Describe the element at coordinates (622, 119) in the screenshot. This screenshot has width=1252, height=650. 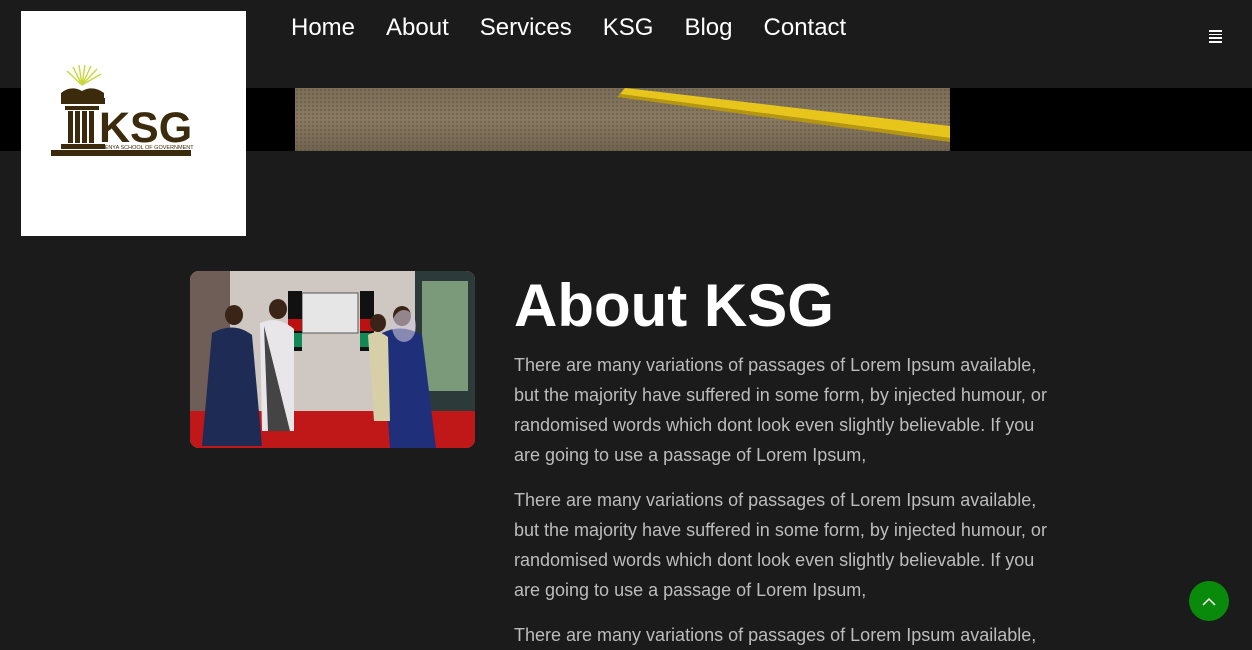
I see `hero-image` at that location.